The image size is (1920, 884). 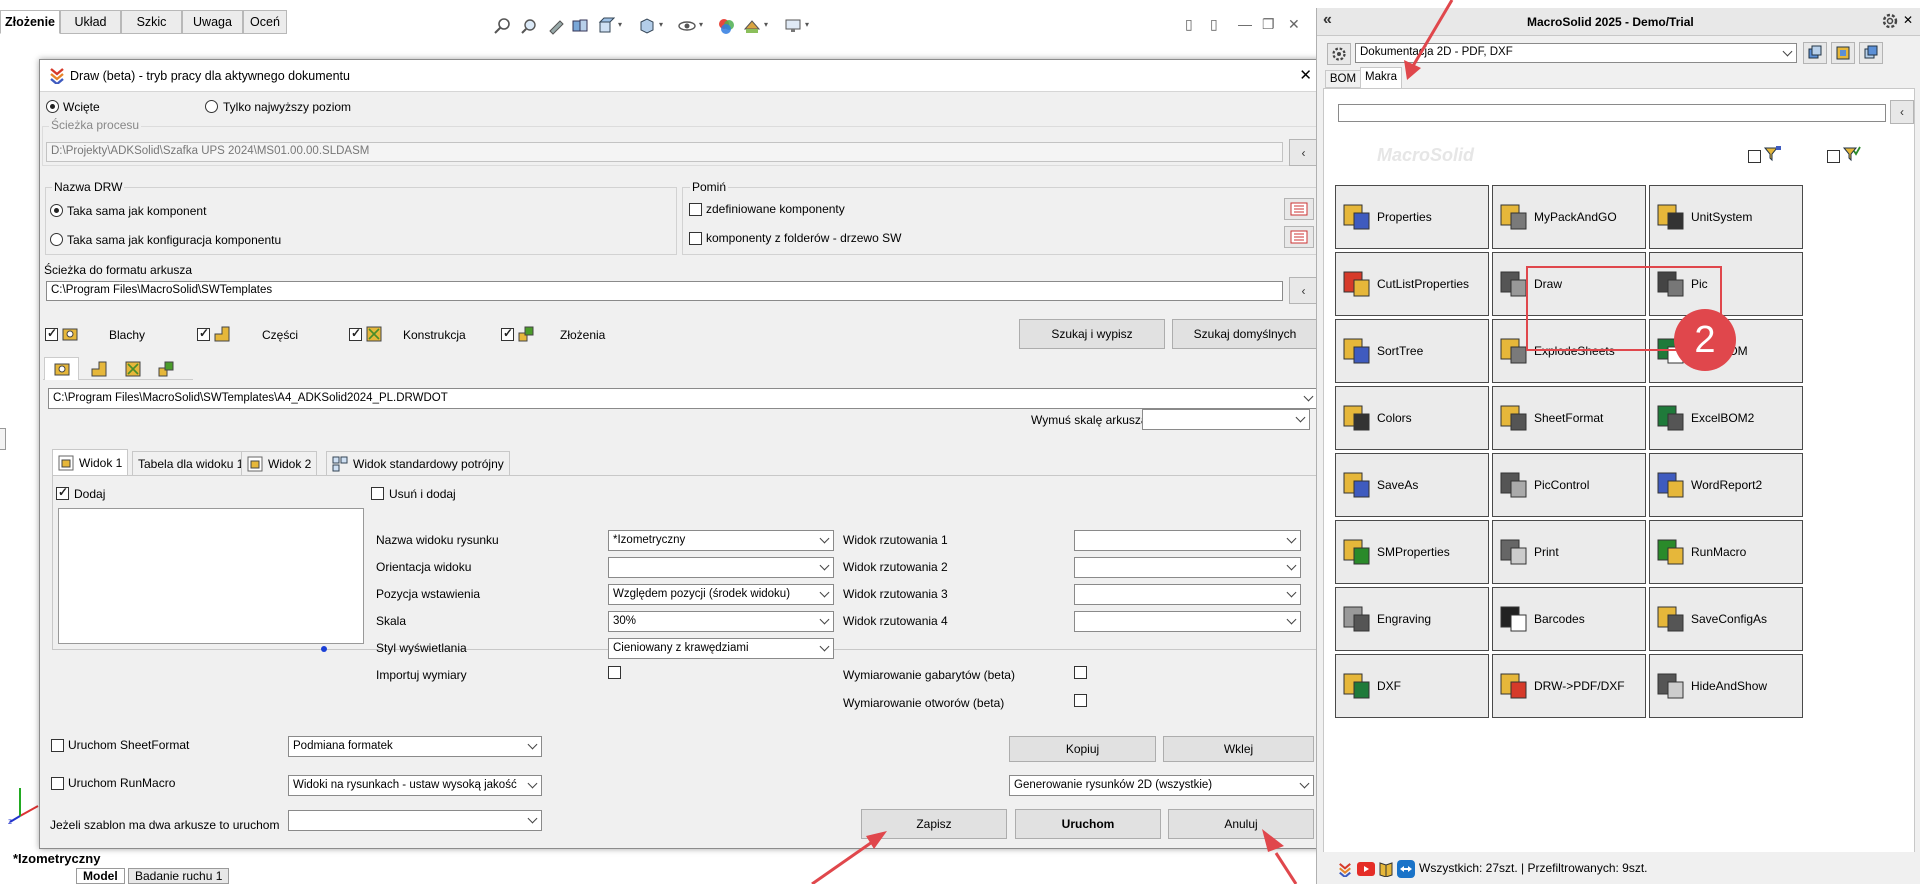 I want to click on radio-indented, so click(x=52, y=106).